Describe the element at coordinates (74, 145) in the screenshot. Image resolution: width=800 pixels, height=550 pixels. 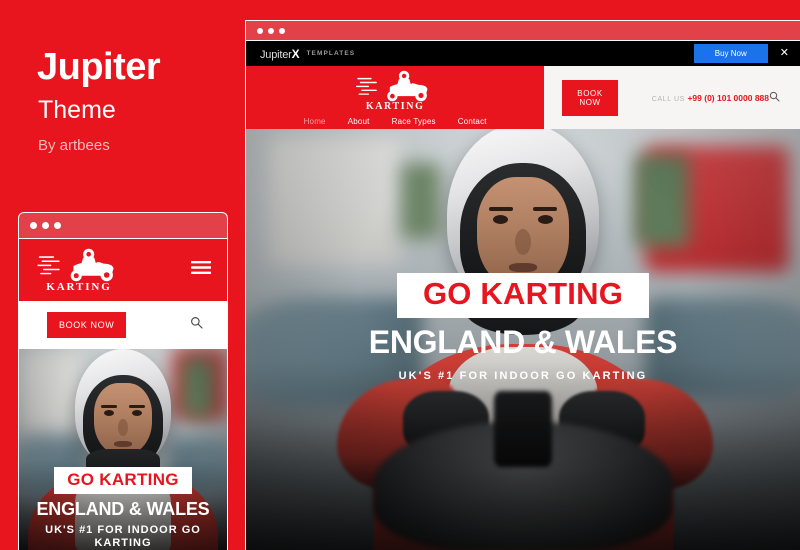
I see `theme-author: By artbees` at that location.